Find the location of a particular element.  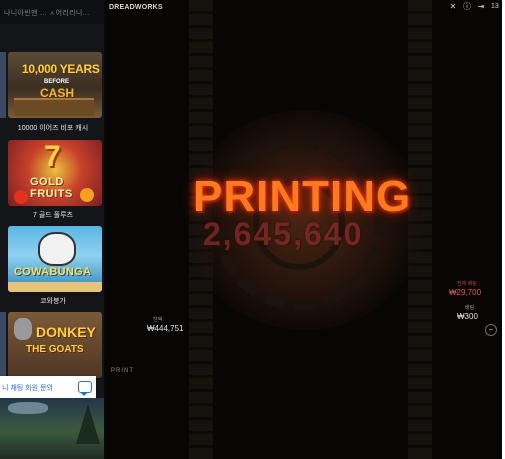

chat-bubble-icon is located at coordinates (85, 388).